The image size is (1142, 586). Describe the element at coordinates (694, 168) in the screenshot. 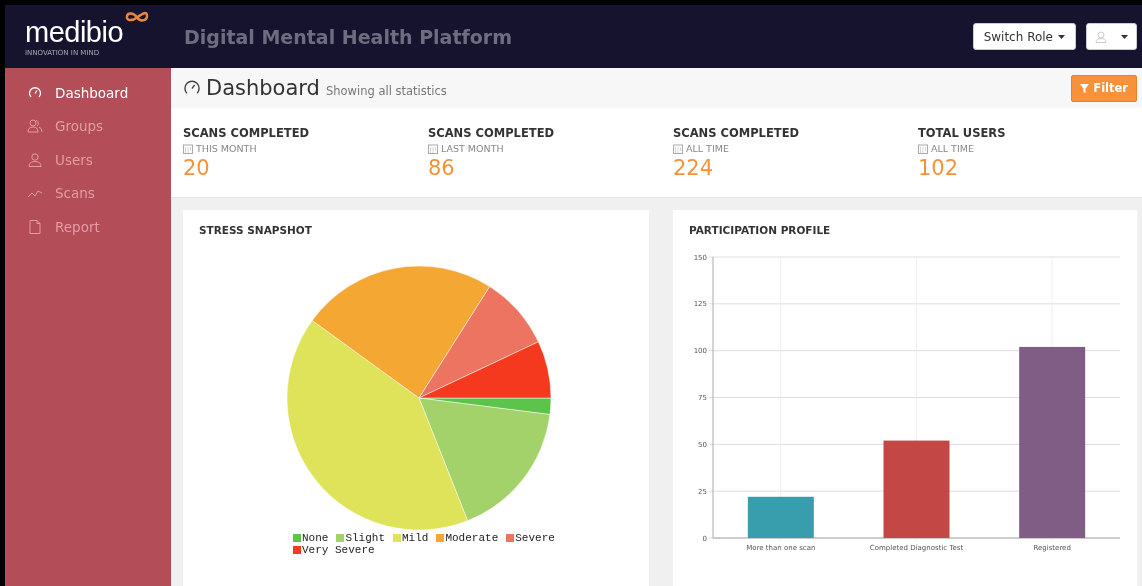

I see `stat-value: 224` at that location.